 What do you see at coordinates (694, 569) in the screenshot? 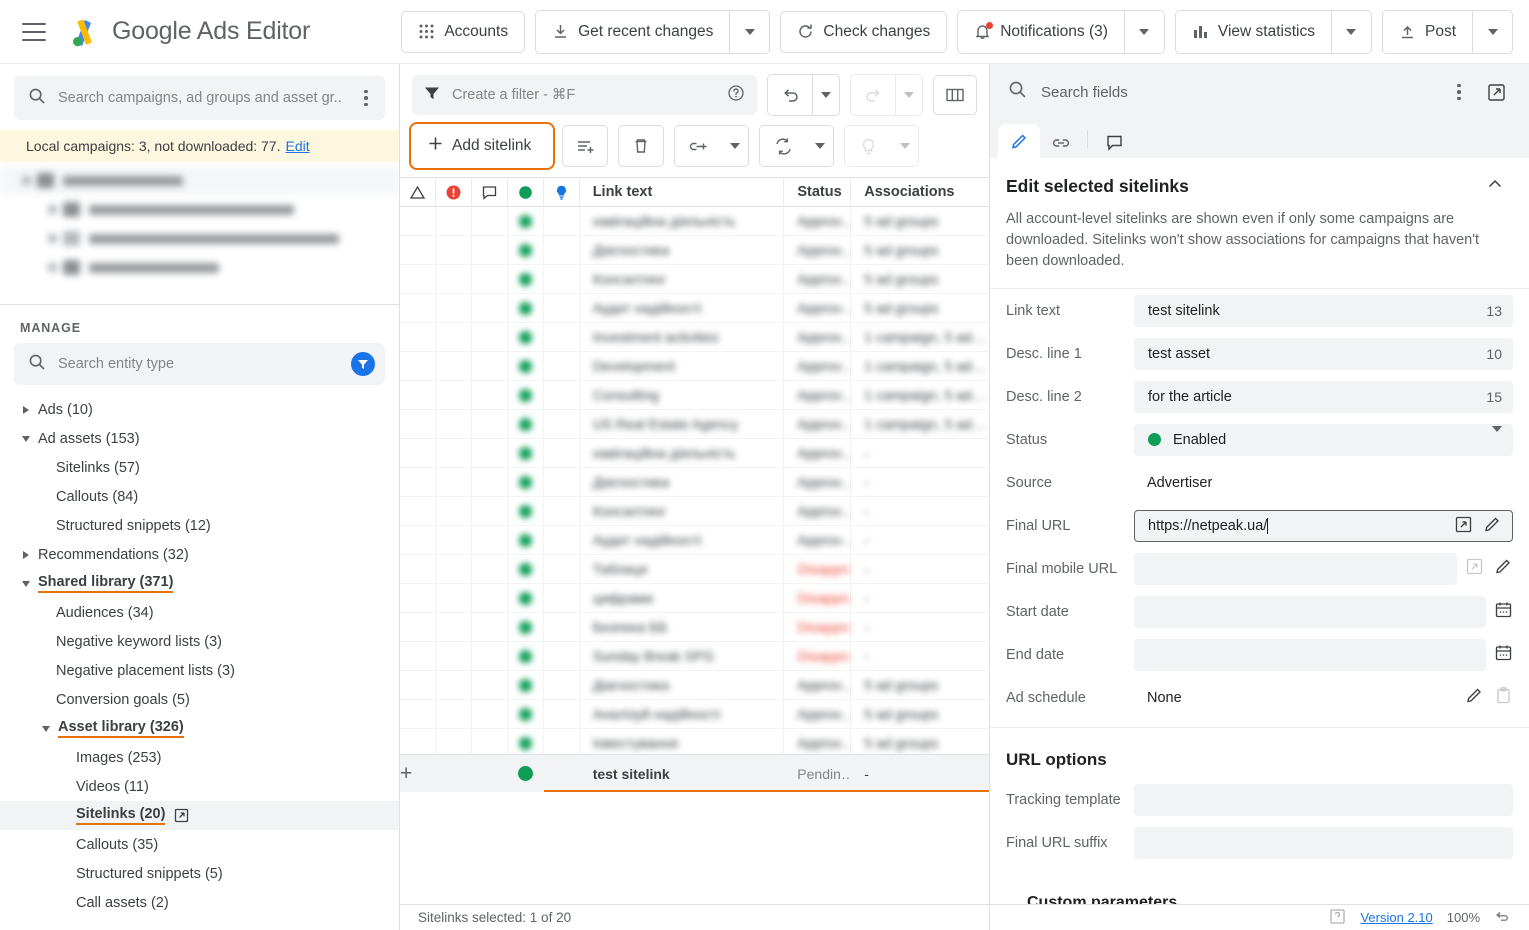
I see `table-row: ТаблицяDisapprov…-` at bounding box center [694, 569].